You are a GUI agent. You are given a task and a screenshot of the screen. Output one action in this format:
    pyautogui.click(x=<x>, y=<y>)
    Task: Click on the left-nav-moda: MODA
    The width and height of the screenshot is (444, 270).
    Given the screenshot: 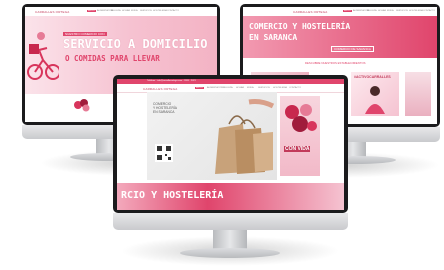 What is the action you would take?
    pyautogui.click(x=134, y=11)
    